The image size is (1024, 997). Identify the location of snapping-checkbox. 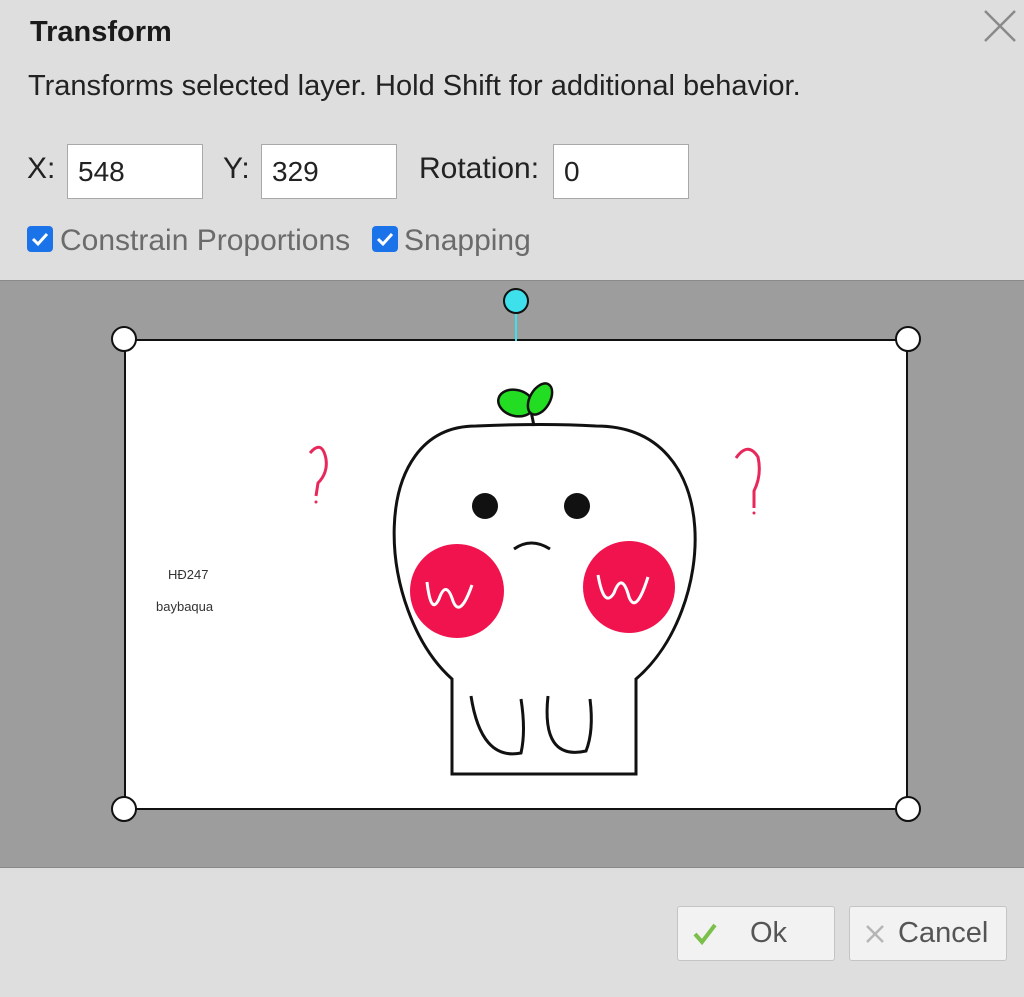
(385, 239).